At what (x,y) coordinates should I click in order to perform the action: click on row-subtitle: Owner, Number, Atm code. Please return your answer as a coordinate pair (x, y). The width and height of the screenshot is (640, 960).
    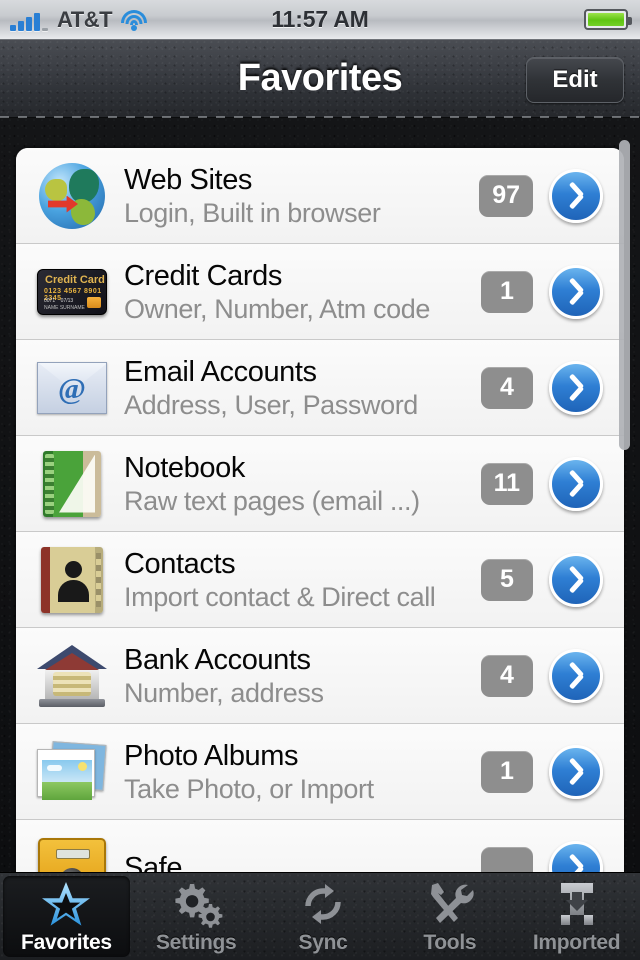
    Looking at the image, I should click on (277, 308).